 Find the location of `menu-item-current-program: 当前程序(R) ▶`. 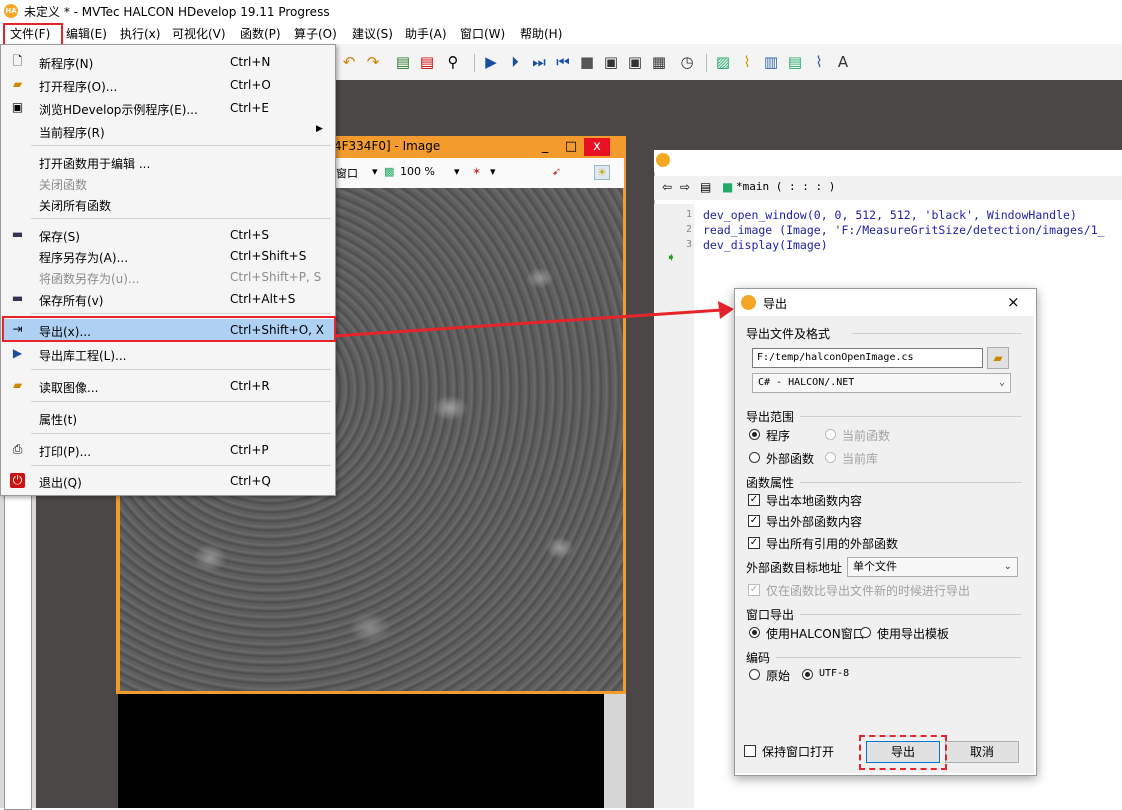

menu-item-current-program: 当前程序(R) ▶ is located at coordinates (168, 130).